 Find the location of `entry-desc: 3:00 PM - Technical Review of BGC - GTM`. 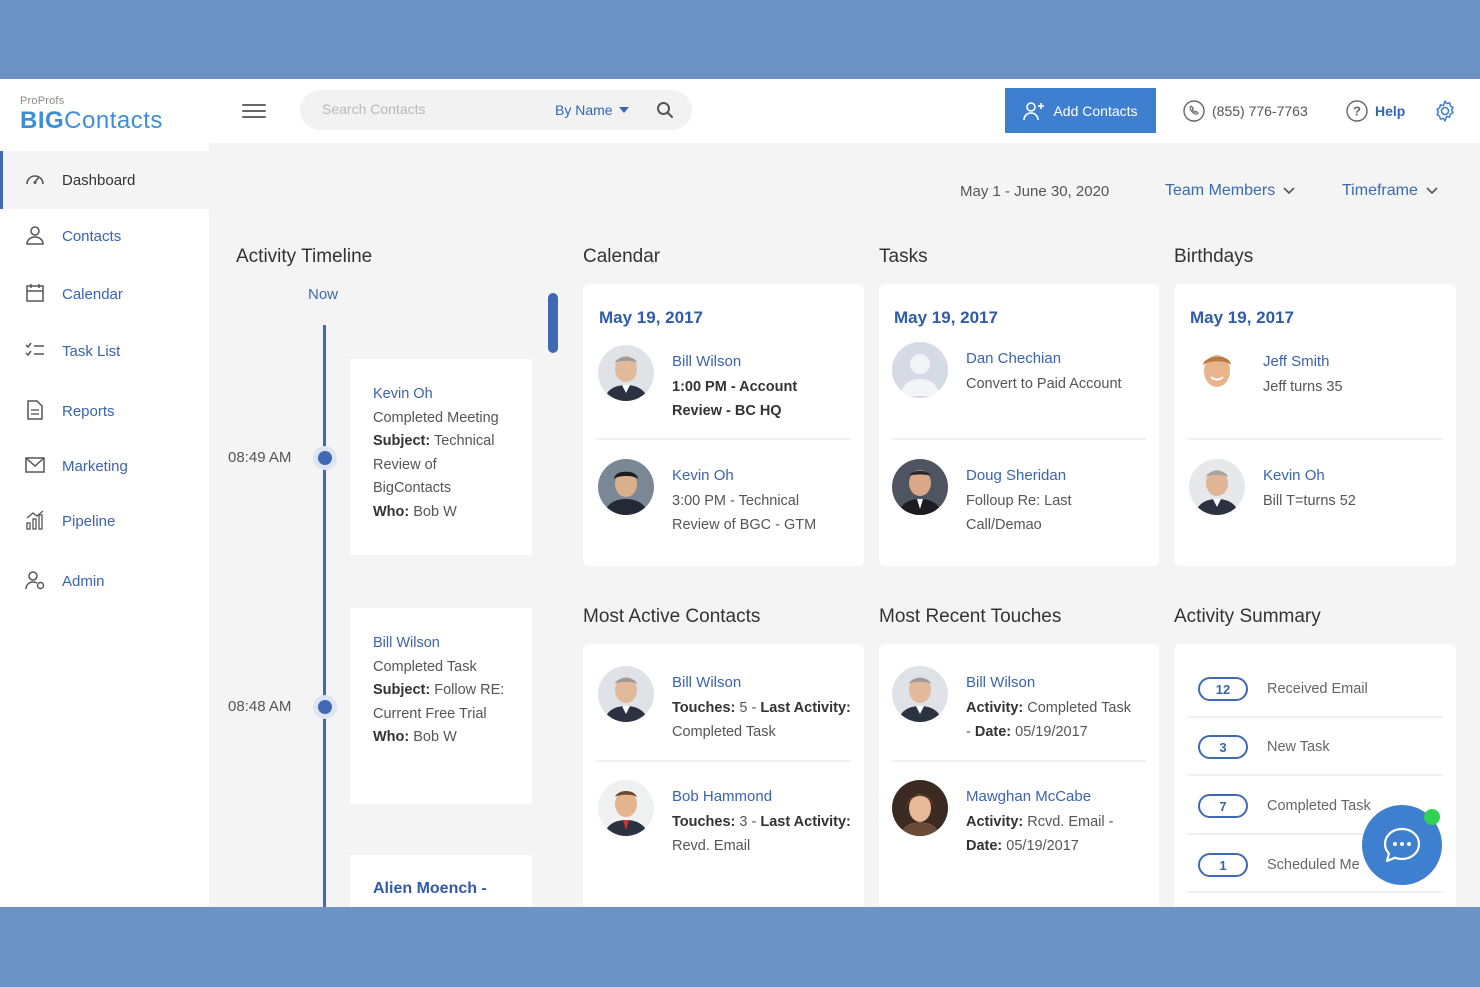

entry-desc: 3:00 PM - Technical Review of BGC - GTM is located at coordinates (744, 513).